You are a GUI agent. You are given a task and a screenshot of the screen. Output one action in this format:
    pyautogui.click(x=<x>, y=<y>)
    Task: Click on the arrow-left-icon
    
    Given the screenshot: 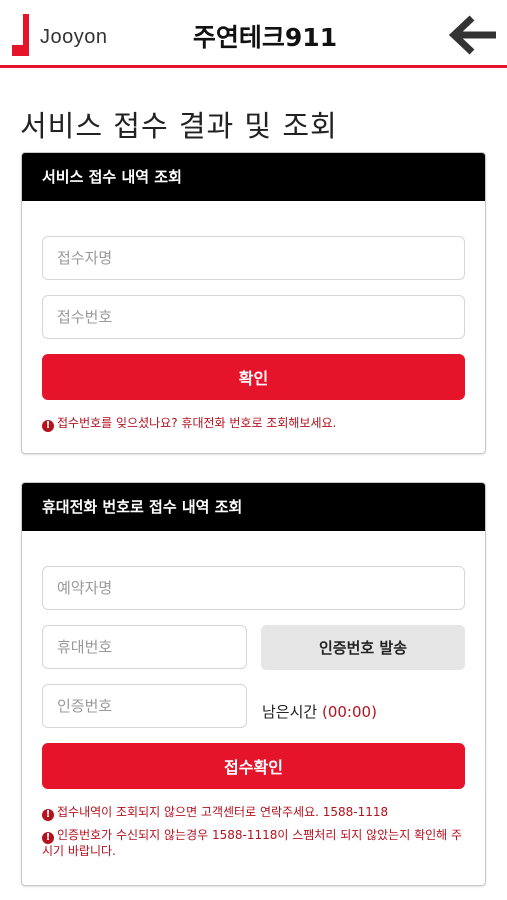 What is the action you would take?
    pyautogui.click(x=472, y=35)
    